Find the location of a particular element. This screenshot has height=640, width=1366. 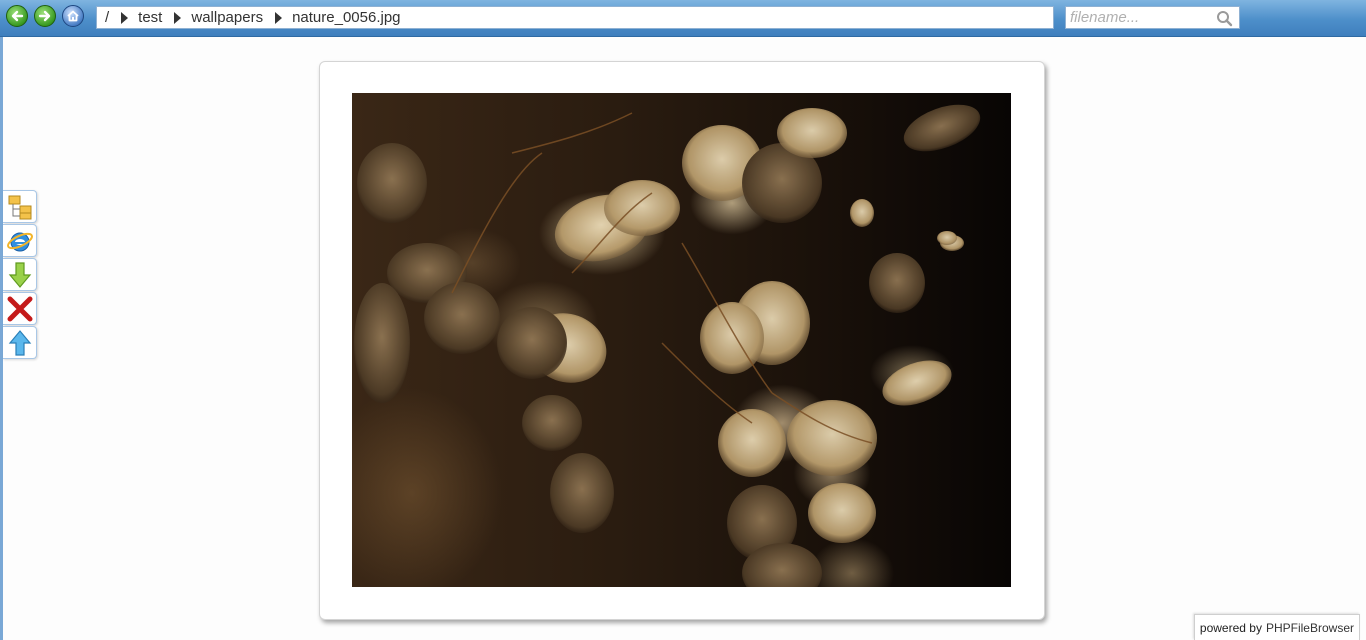

top-toolbar: / test wallpapers nature_0056.jpg is located at coordinates (683, 18).